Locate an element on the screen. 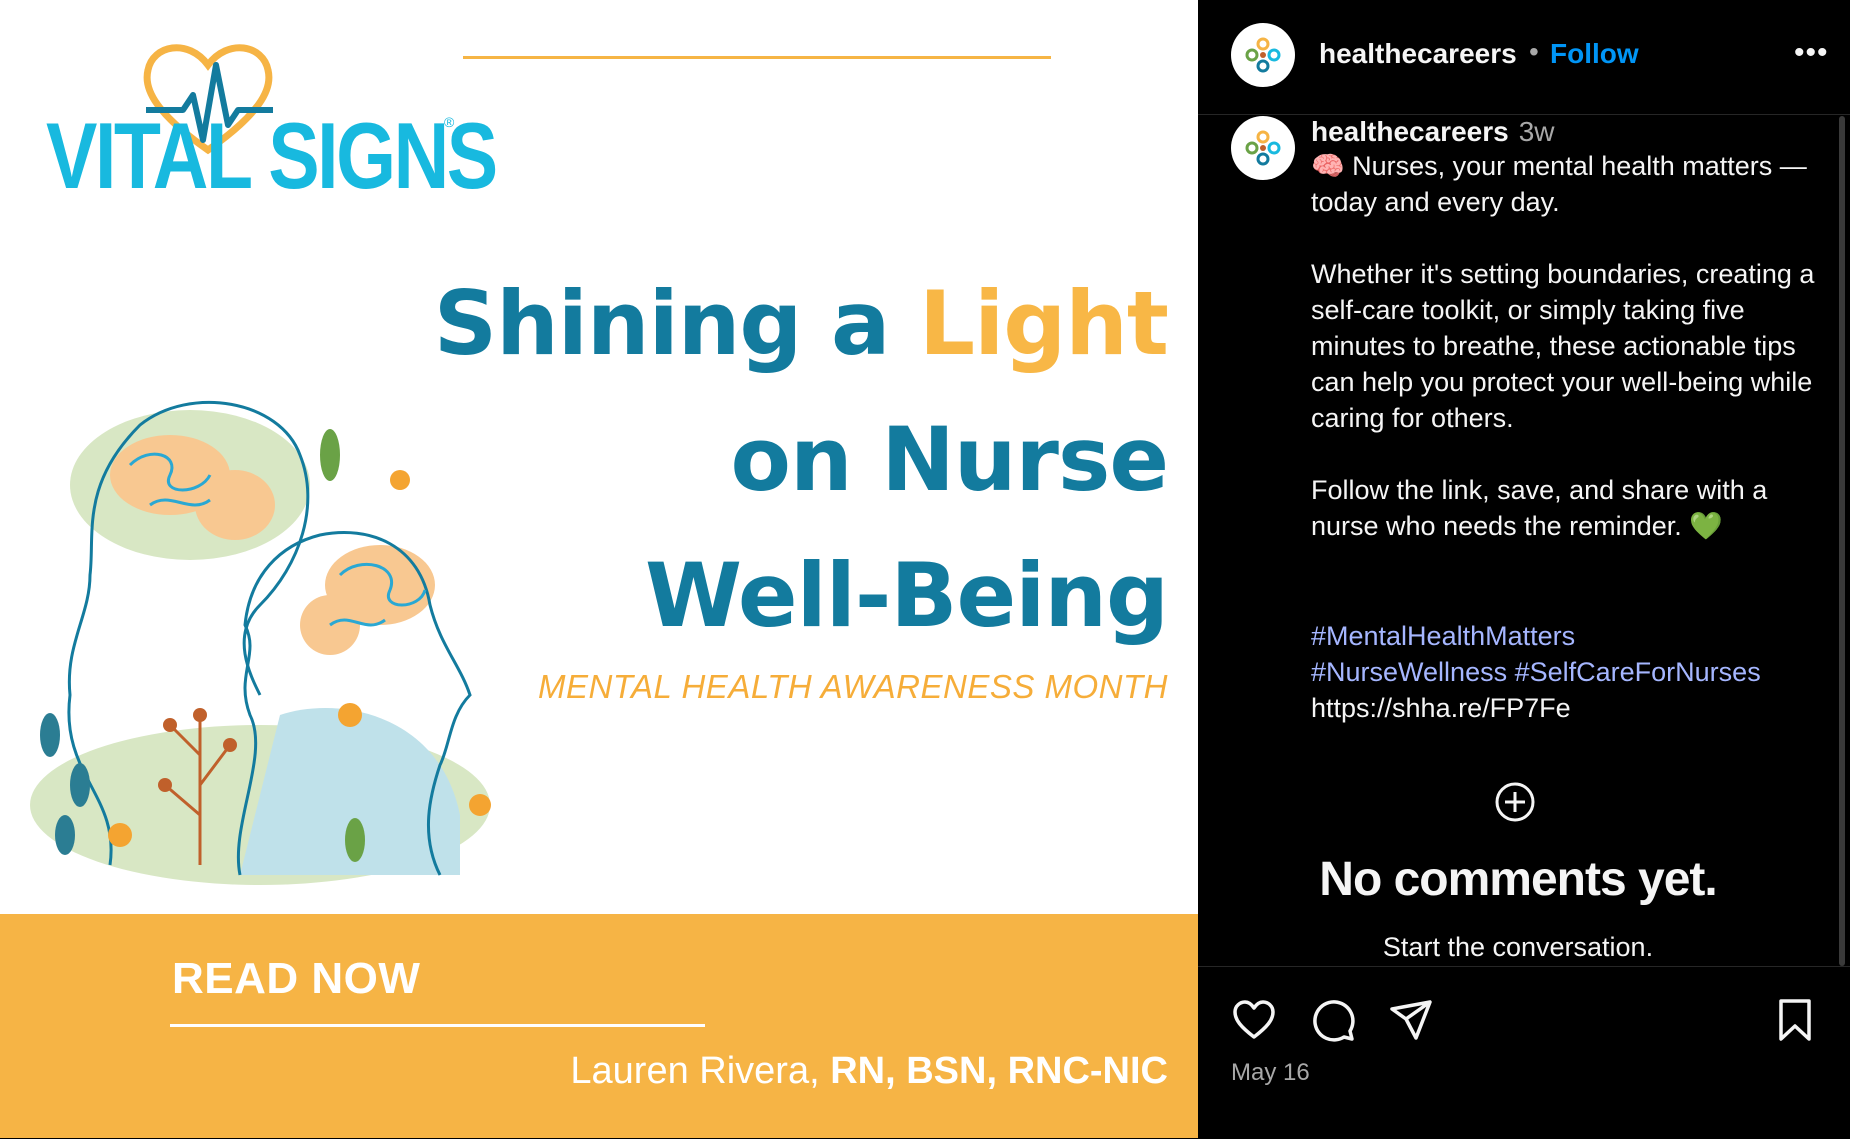 The image size is (1850, 1139). subtitle: MENTAL HEALTH AWARENESS MONTH is located at coordinates (853, 686).